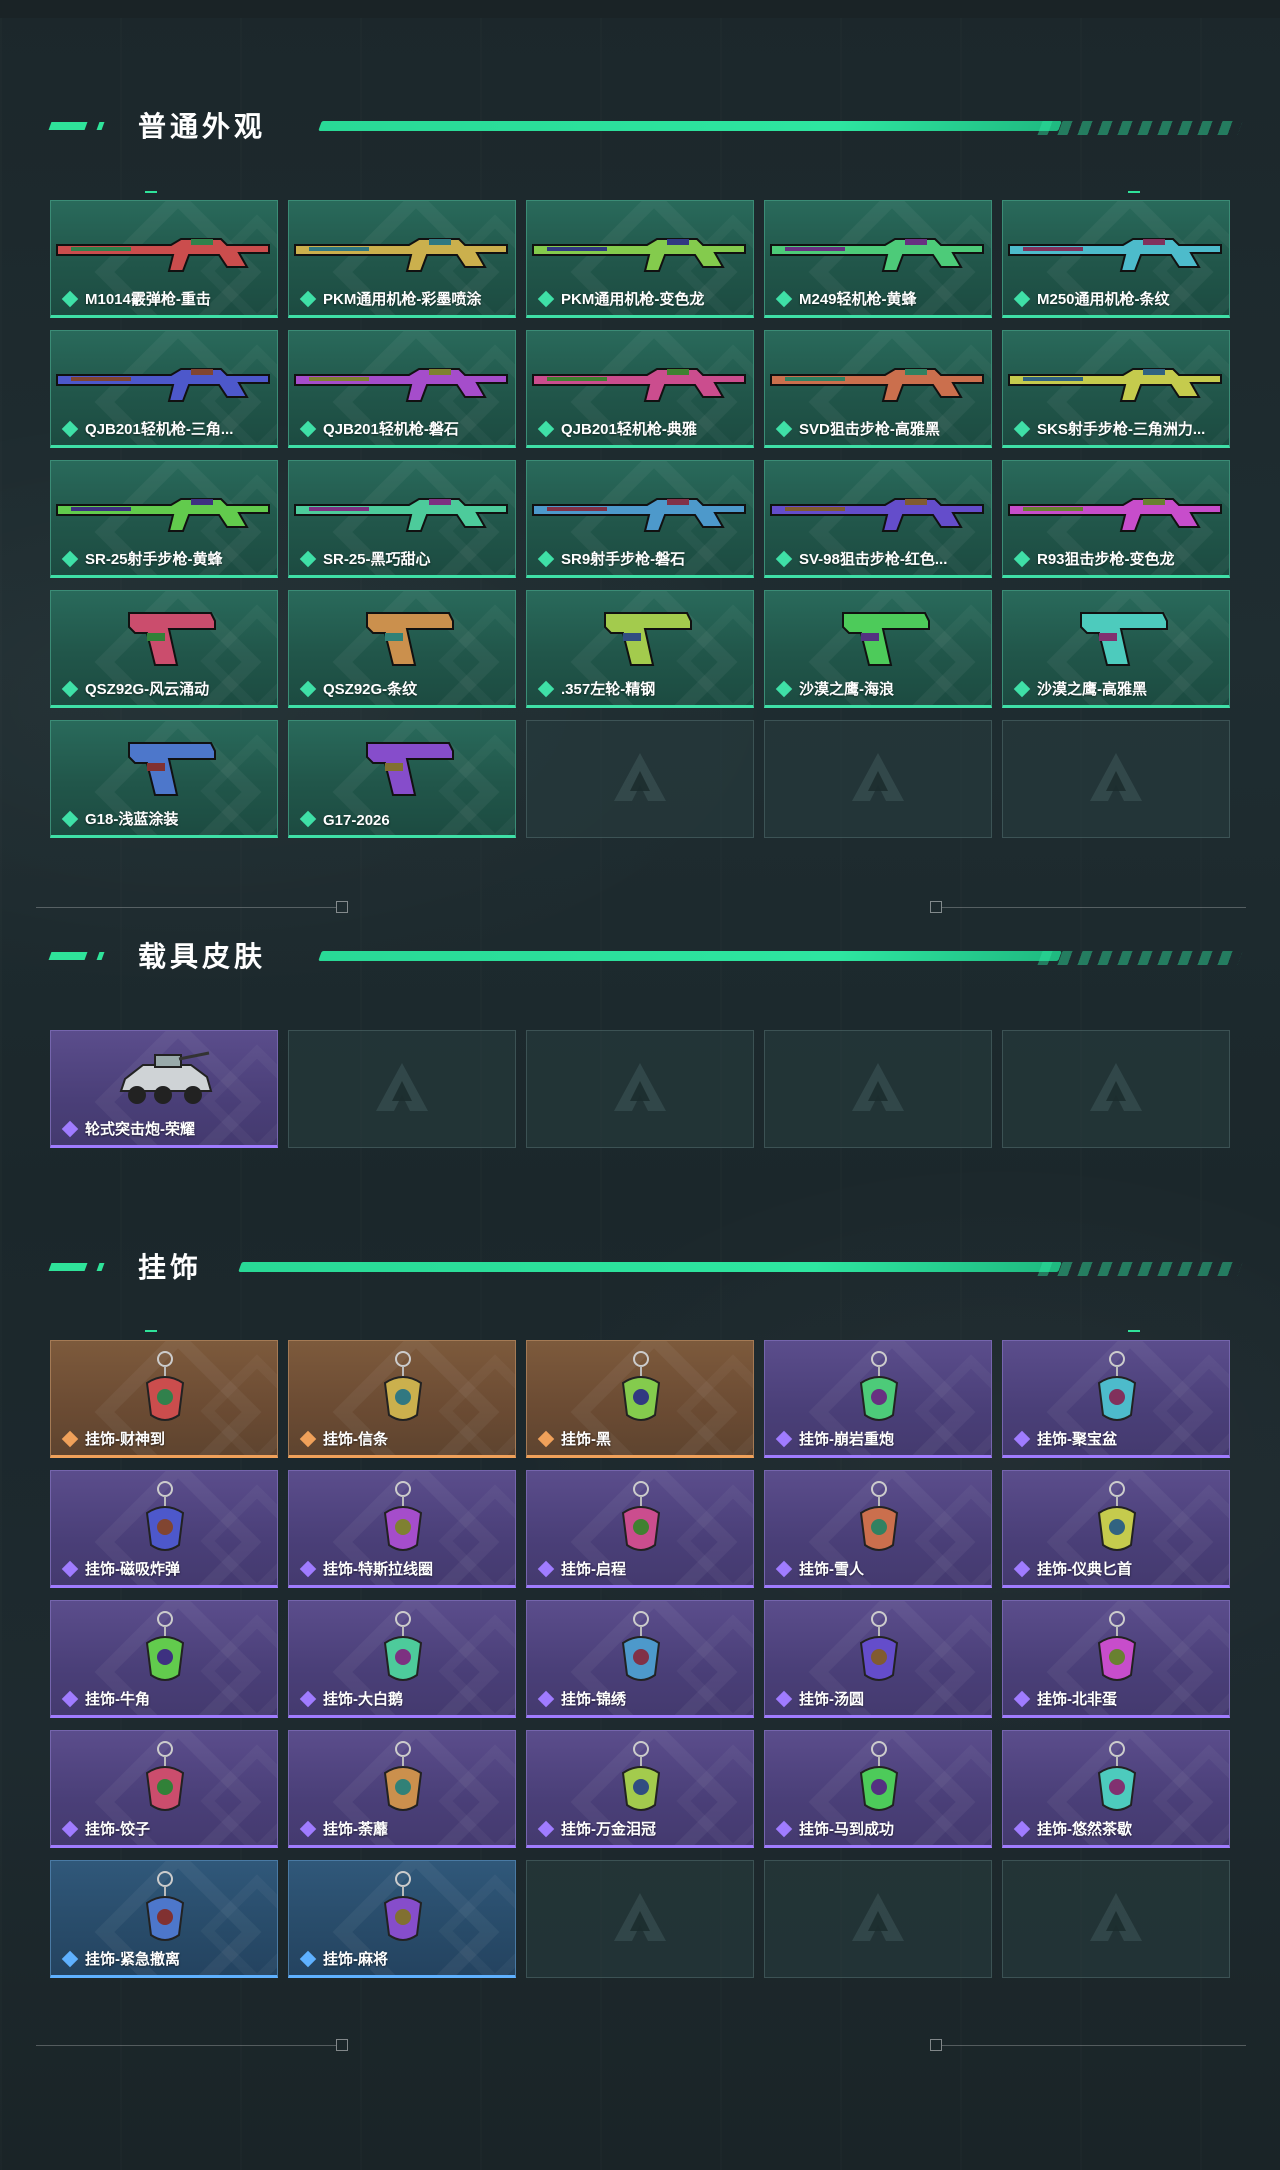 The image size is (1280, 2170). I want to click on item-card: 挂饰-紧急撤离, so click(164, 1919).